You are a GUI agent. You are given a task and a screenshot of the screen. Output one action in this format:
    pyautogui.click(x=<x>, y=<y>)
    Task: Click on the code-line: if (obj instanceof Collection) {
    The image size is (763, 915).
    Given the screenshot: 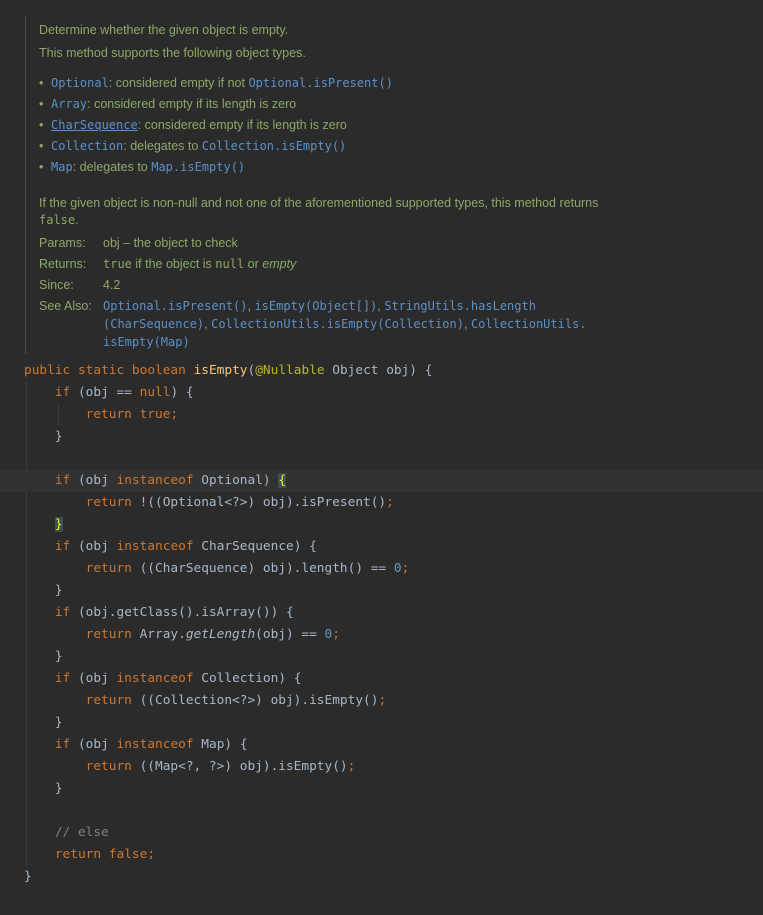 What is the action you would take?
    pyautogui.click(x=381, y=679)
    